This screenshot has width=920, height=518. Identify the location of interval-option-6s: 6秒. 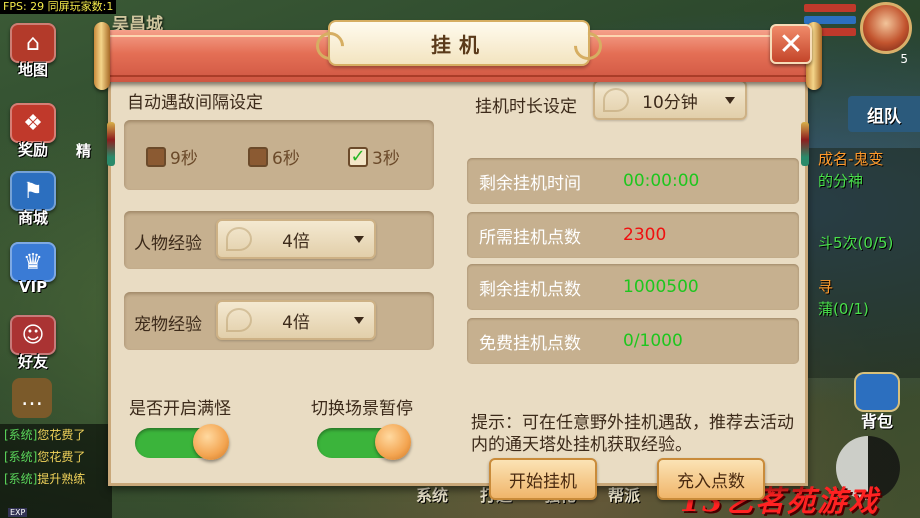
(274, 156).